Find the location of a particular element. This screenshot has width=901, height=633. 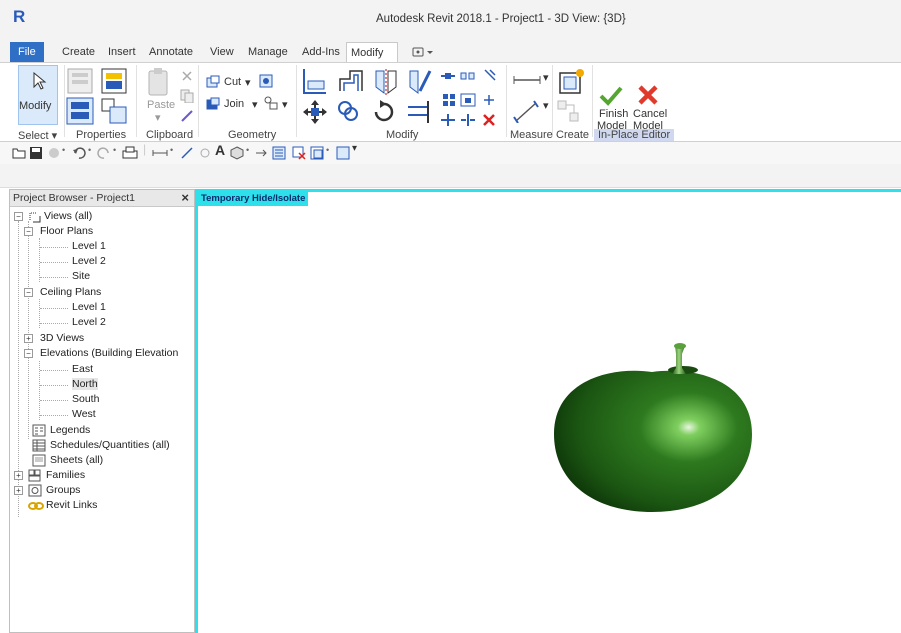

move-icon is located at coordinates (315, 112).